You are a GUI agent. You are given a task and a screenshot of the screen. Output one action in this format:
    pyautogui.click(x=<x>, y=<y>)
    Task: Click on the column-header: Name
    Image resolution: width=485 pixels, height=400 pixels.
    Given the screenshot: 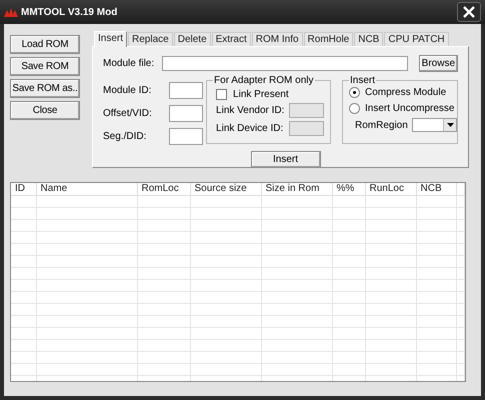 What is the action you would take?
    pyautogui.click(x=86, y=189)
    